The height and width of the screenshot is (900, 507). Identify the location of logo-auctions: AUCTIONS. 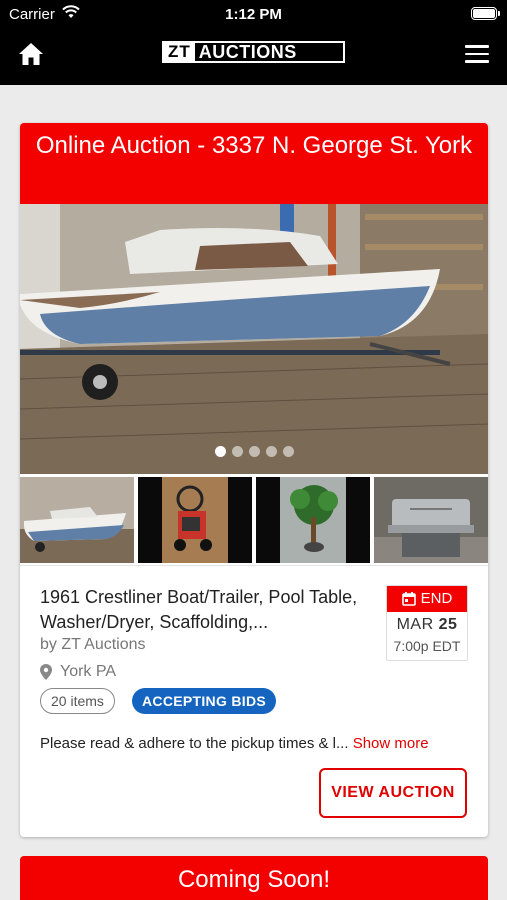
(247, 52).